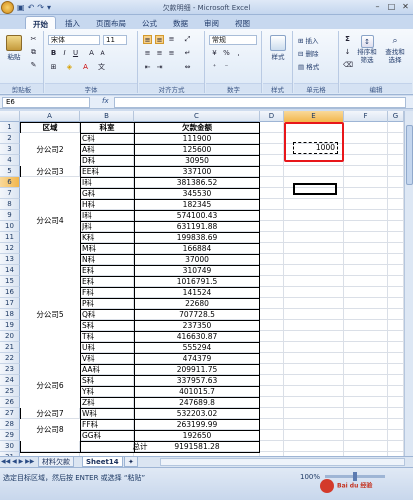 This screenshot has height=500, width=413. Describe the element at coordinates (10, 171) in the screenshot. I see `row-header-5: 5` at that location.